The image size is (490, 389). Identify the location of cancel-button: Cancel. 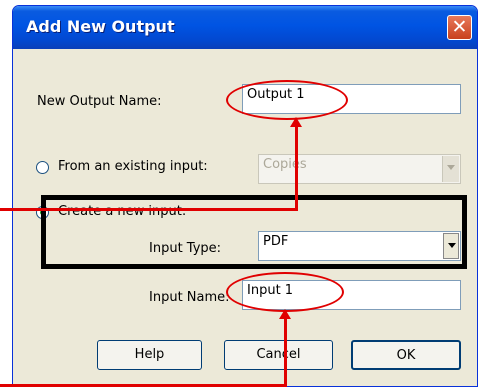
(278, 355).